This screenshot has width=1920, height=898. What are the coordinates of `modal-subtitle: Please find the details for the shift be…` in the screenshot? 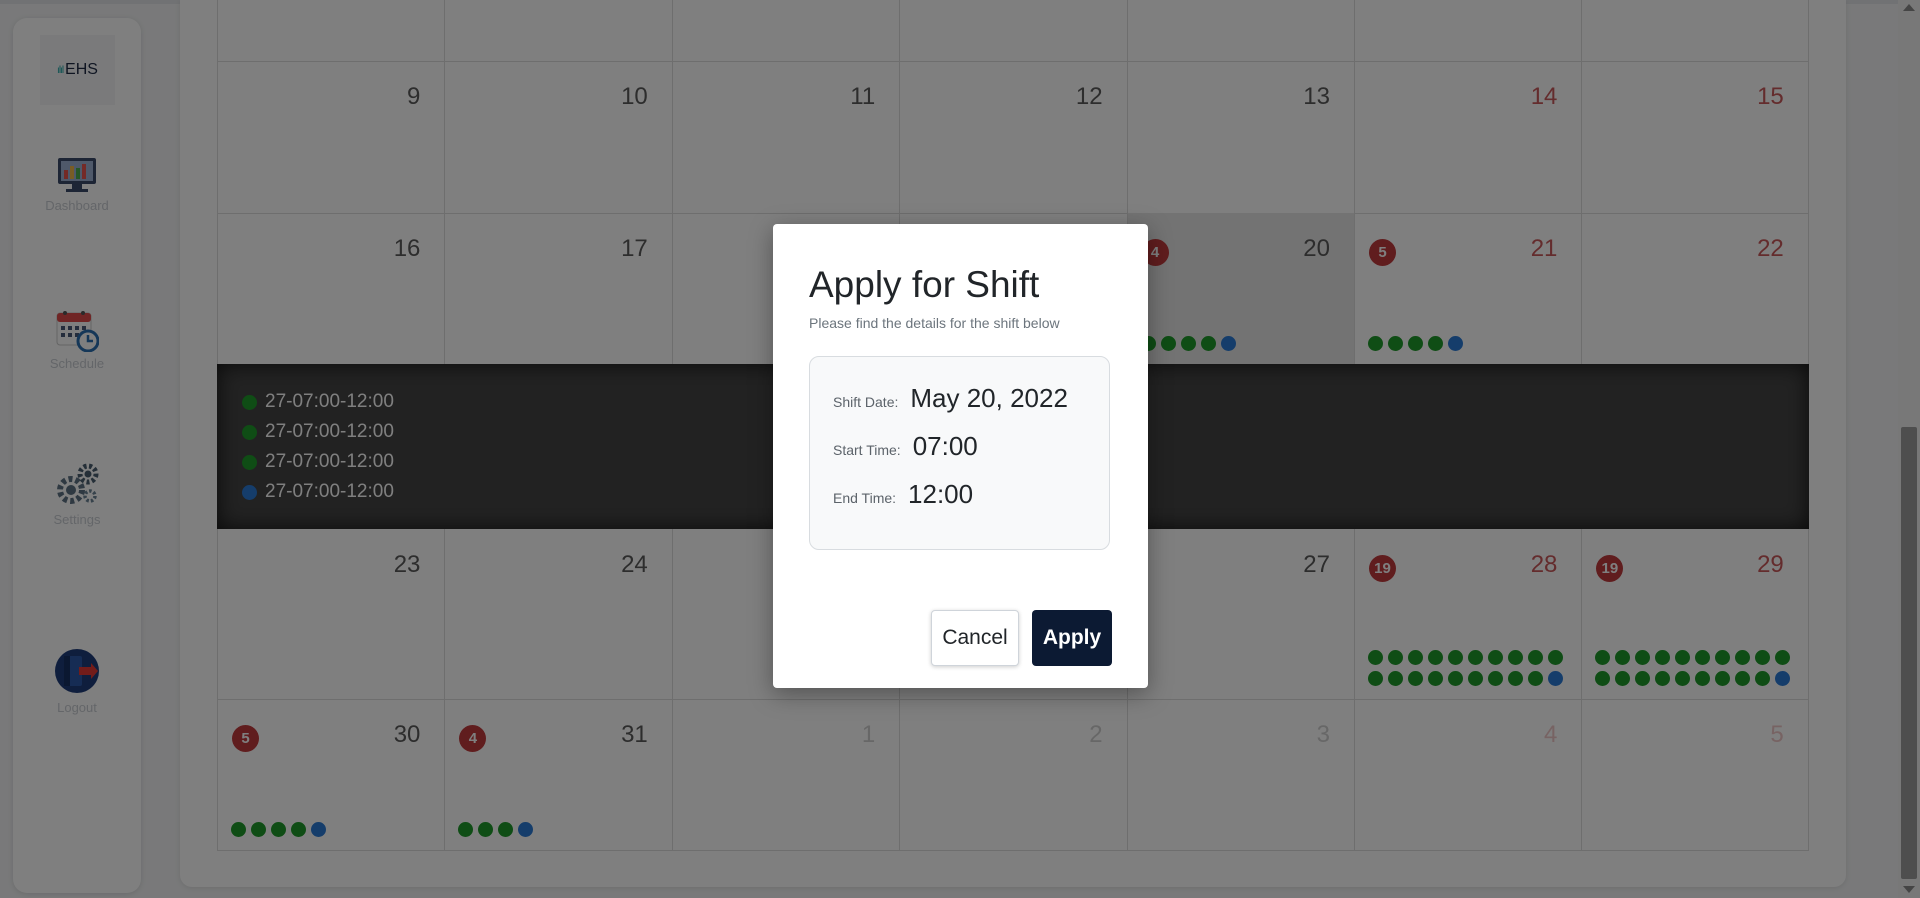 It's located at (934, 323).